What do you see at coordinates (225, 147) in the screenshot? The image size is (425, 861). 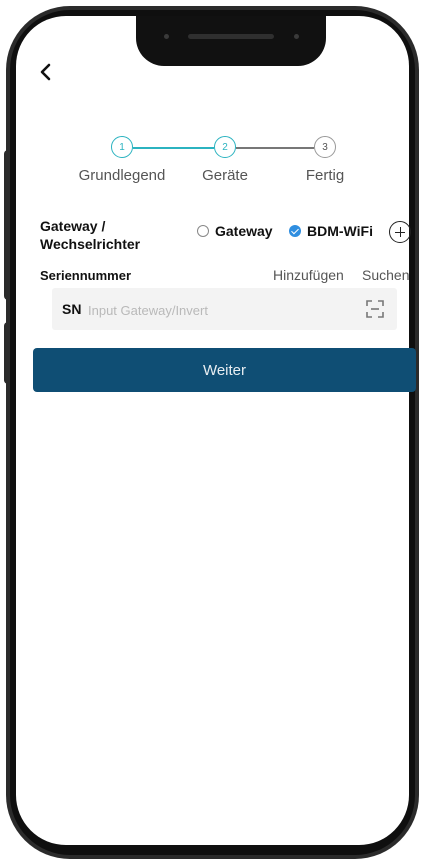 I see `step-2-circle: 2` at bounding box center [225, 147].